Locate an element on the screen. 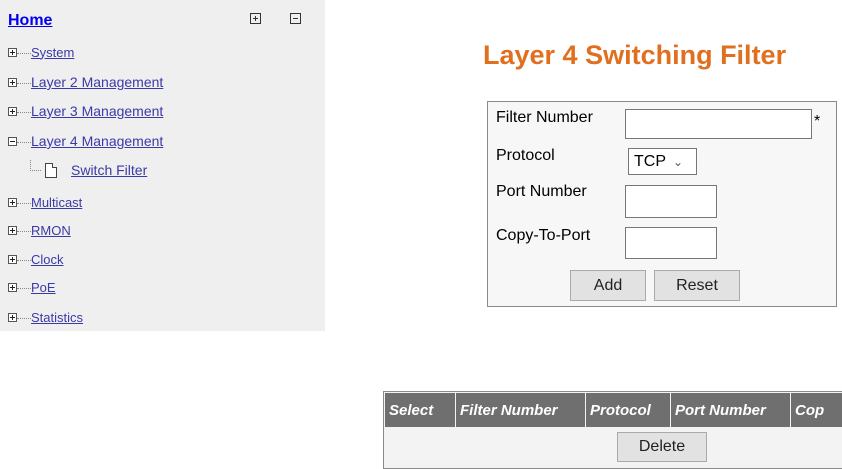 This screenshot has height=469, width=842. column-header-filter-number: Filter Number is located at coordinates (520, 410).